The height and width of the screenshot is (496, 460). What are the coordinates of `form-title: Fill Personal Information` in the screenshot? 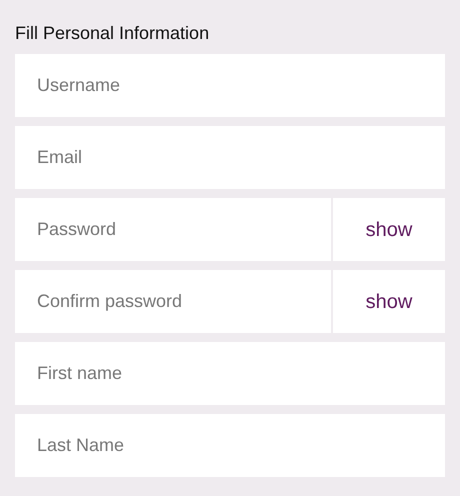 It's located at (112, 33).